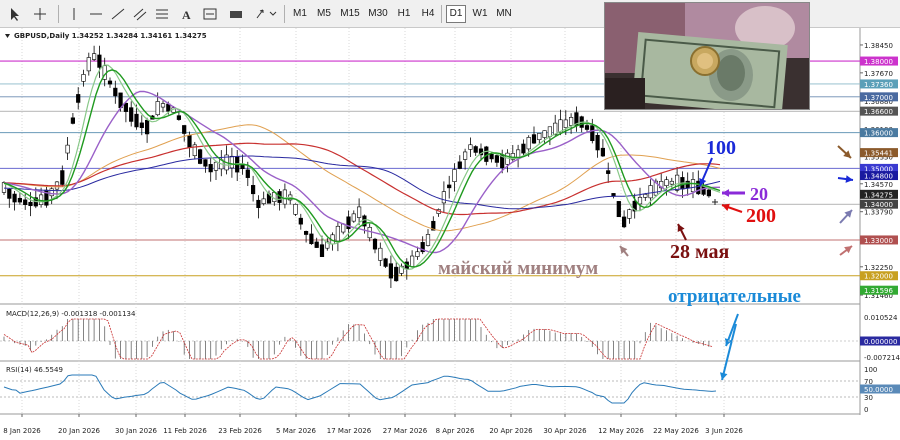 The image size is (900, 440). What do you see at coordinates (405, 431) in the screenshot?
I see `date-label: 27 Mar 2026` at bounding box center [405, 431].